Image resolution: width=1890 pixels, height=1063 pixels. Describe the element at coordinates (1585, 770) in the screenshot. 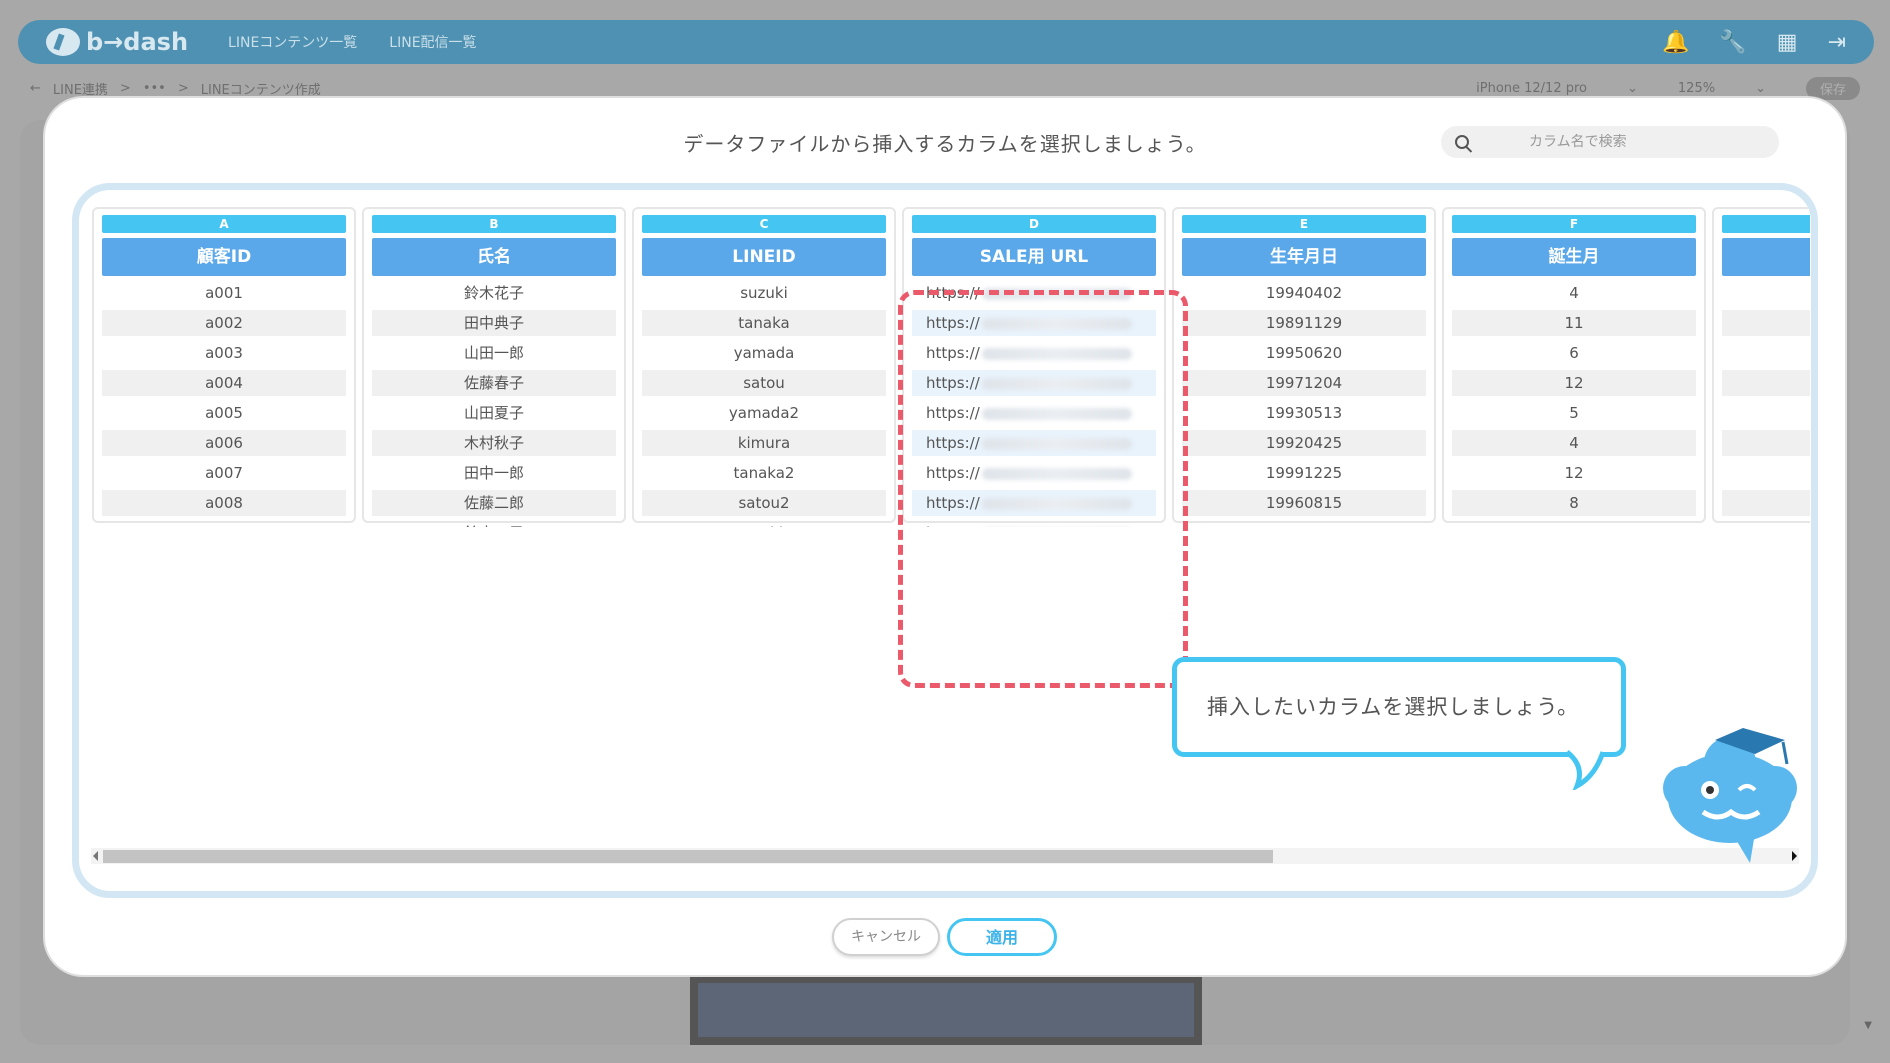

I see `bubble-tail-icon` at that location.